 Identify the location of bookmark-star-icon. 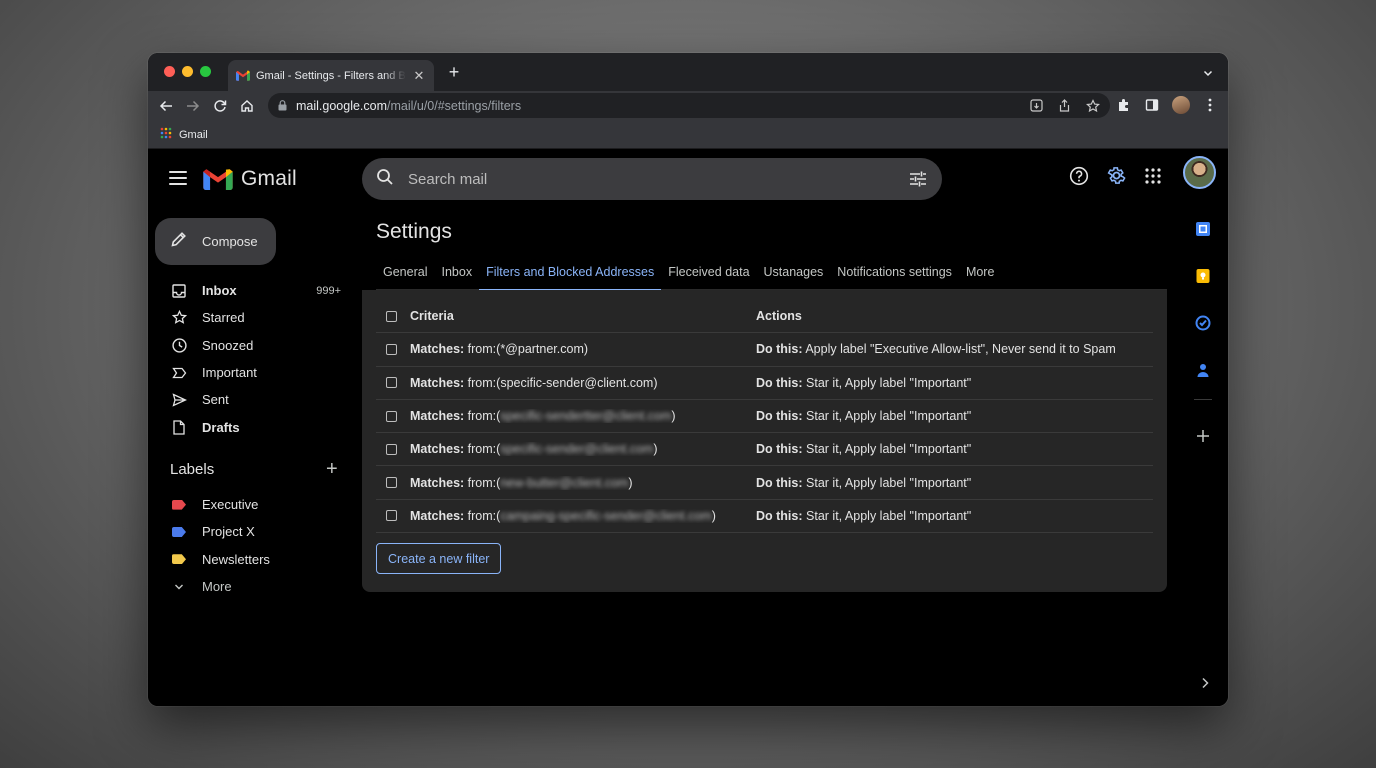
(1092, 105).